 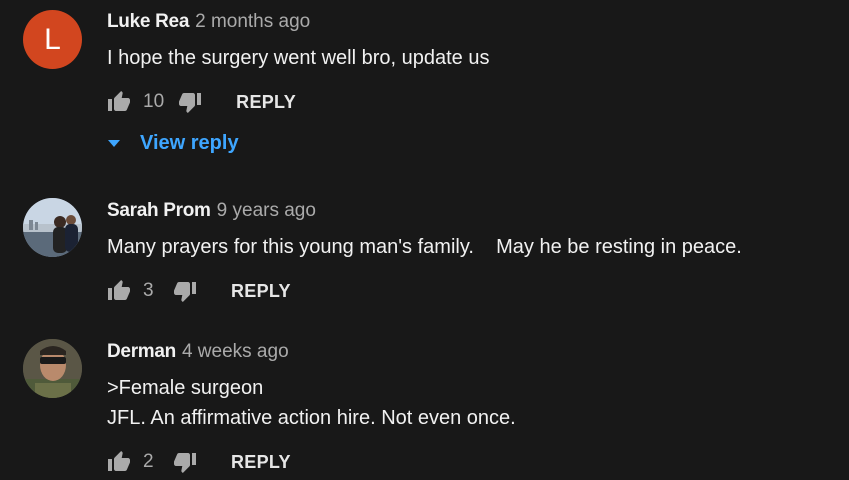 What do you see at coordinates (148, 290) in the screenshot?
I see `like-count: 3` at bounding box center [148, 290].